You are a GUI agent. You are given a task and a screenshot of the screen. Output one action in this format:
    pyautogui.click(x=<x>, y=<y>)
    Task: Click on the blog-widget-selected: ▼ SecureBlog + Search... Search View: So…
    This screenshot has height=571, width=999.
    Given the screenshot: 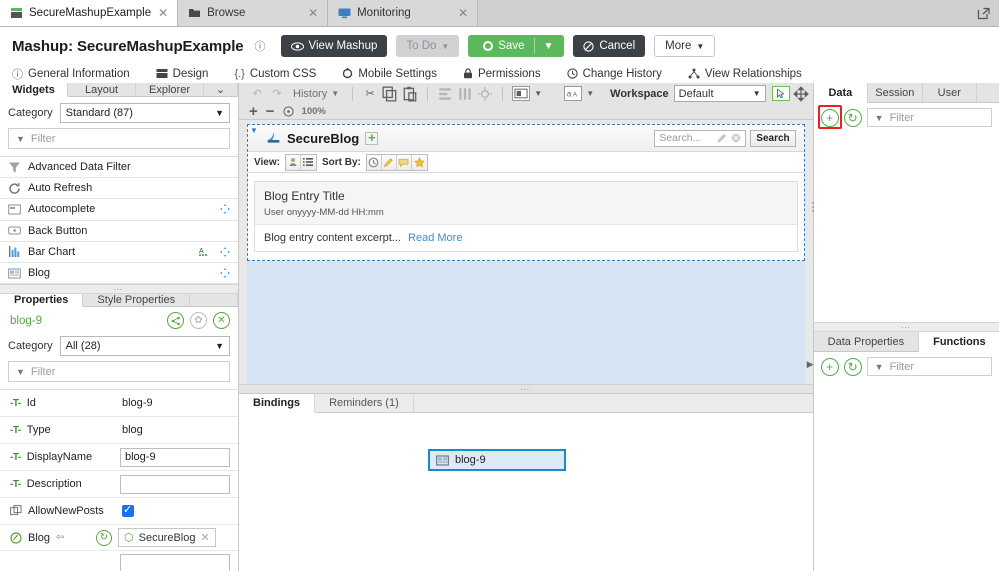 What is the action you would take?
    pyautogui.click(x=526, y=192)
    